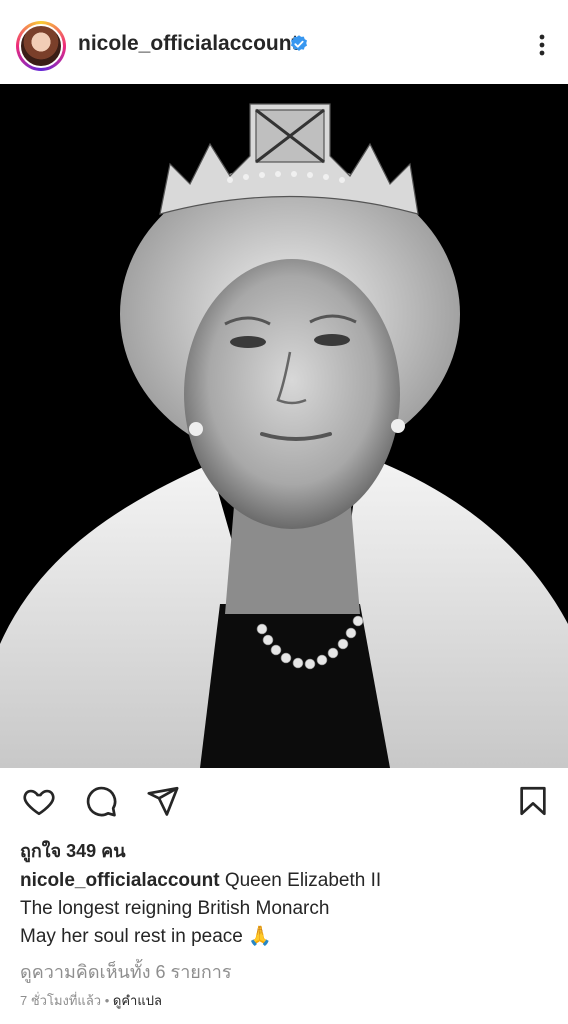 The image size is (568, 1024). I want to click on avatar, so click(41, 46).